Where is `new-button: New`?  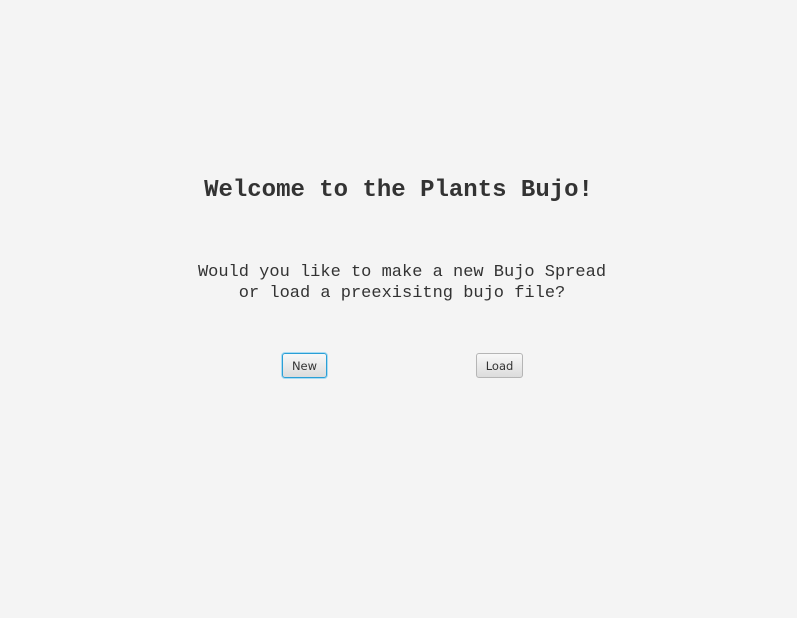 new-button: New is located at coordinates (304, 365).